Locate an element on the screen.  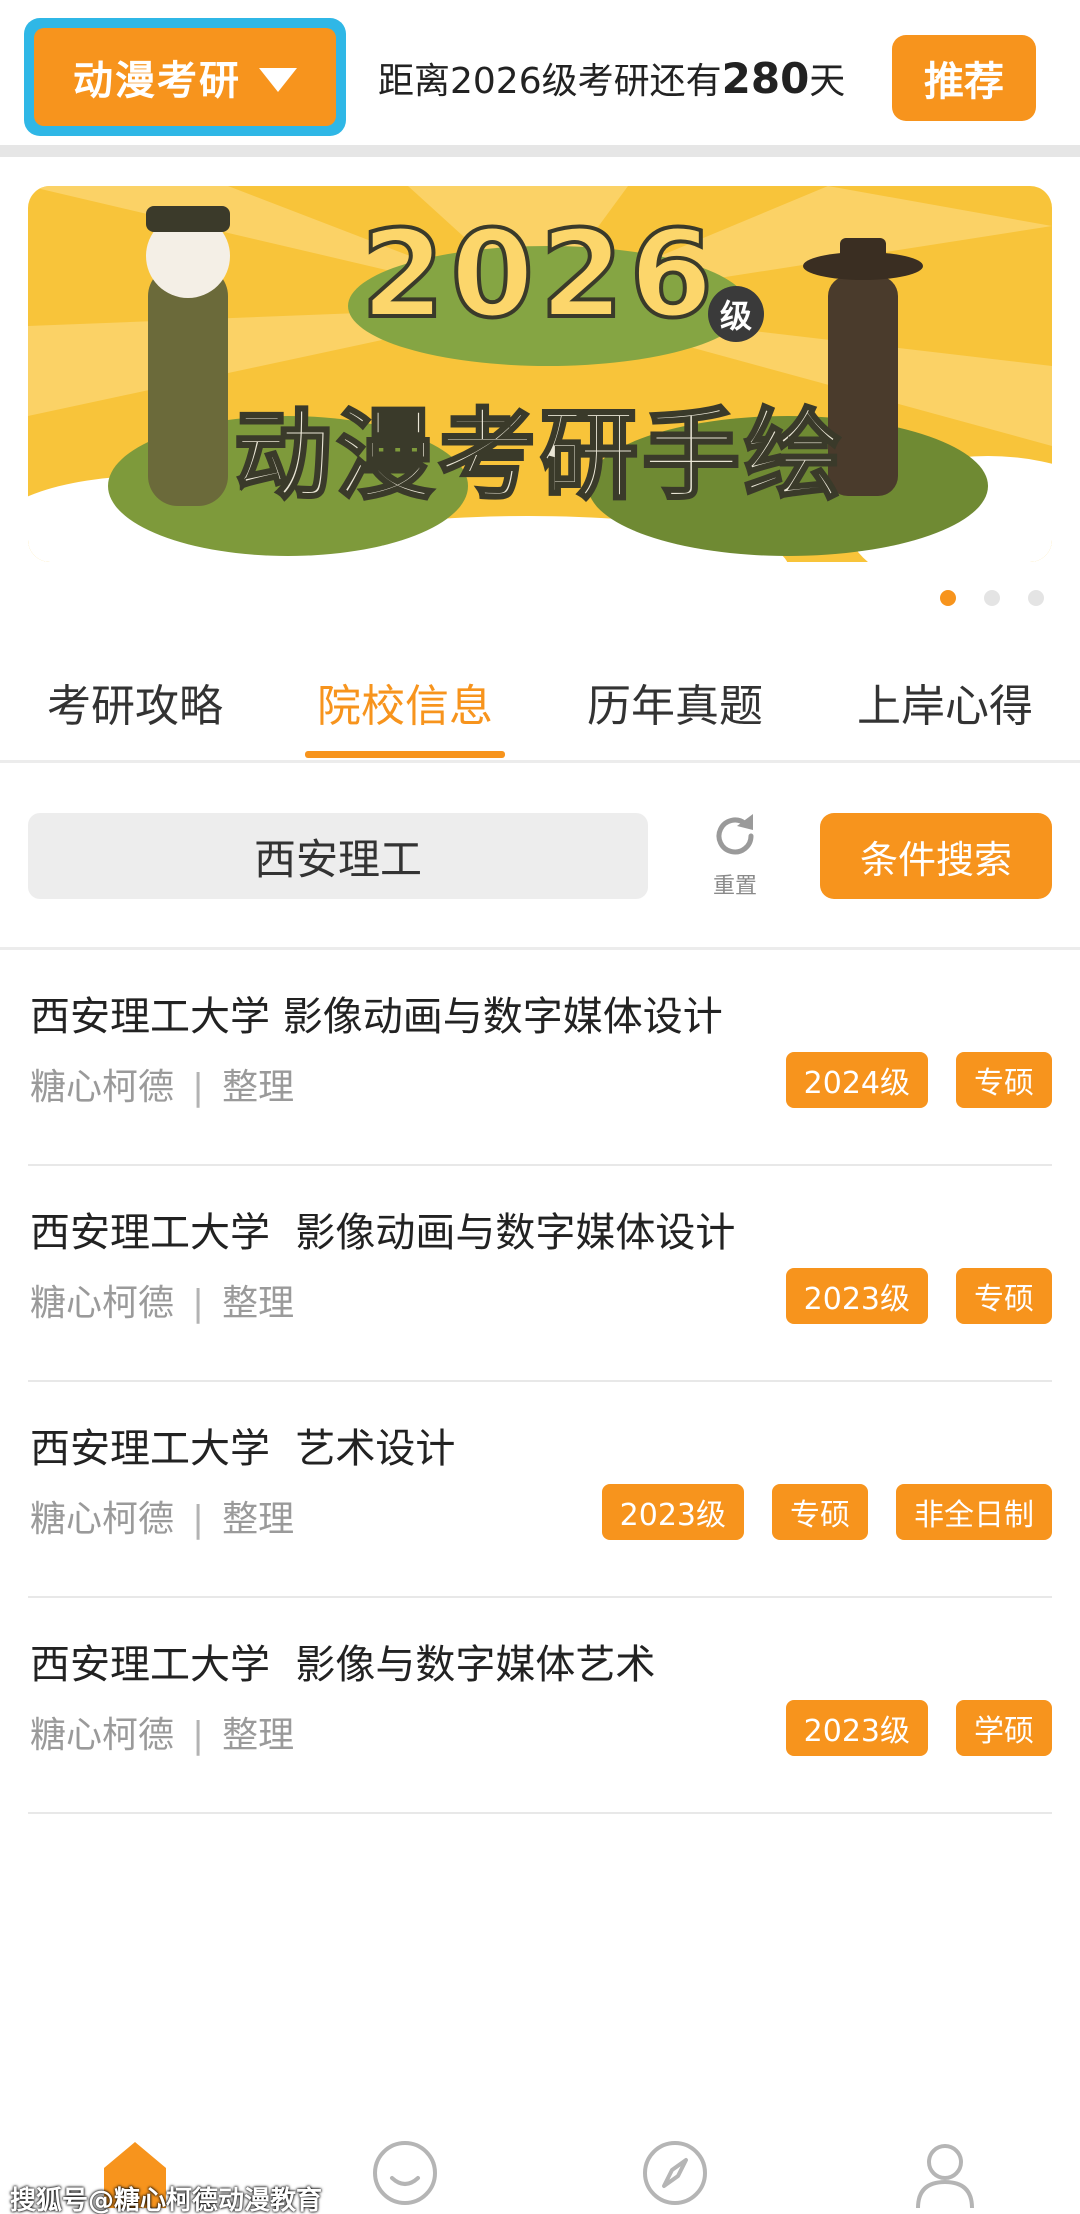
item-tags: 2023级 学硕 is located at coordinates (918, 1728).